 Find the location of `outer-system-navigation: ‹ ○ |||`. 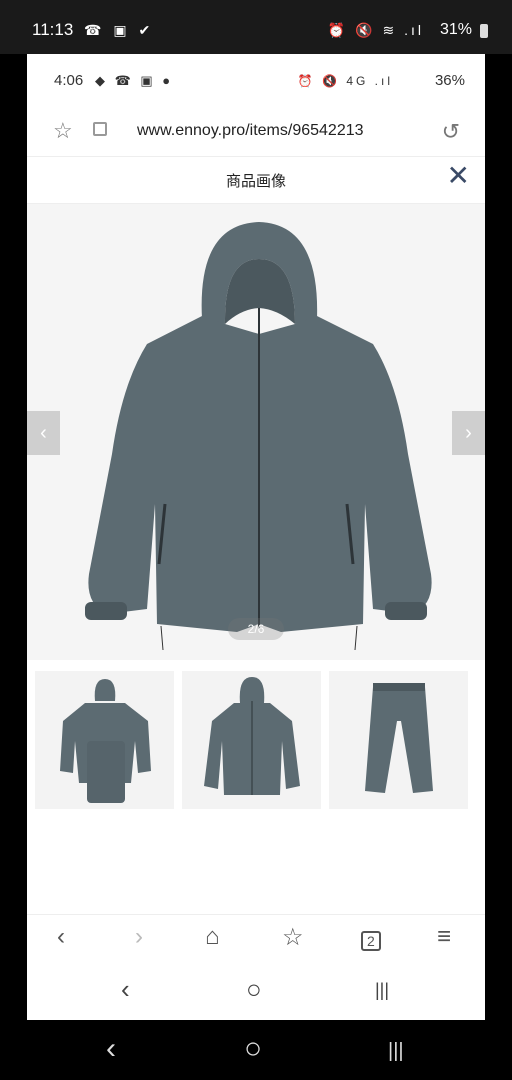

outer-system-navigation: ‹ ○ ||| is located at coordinates (256, 1050).